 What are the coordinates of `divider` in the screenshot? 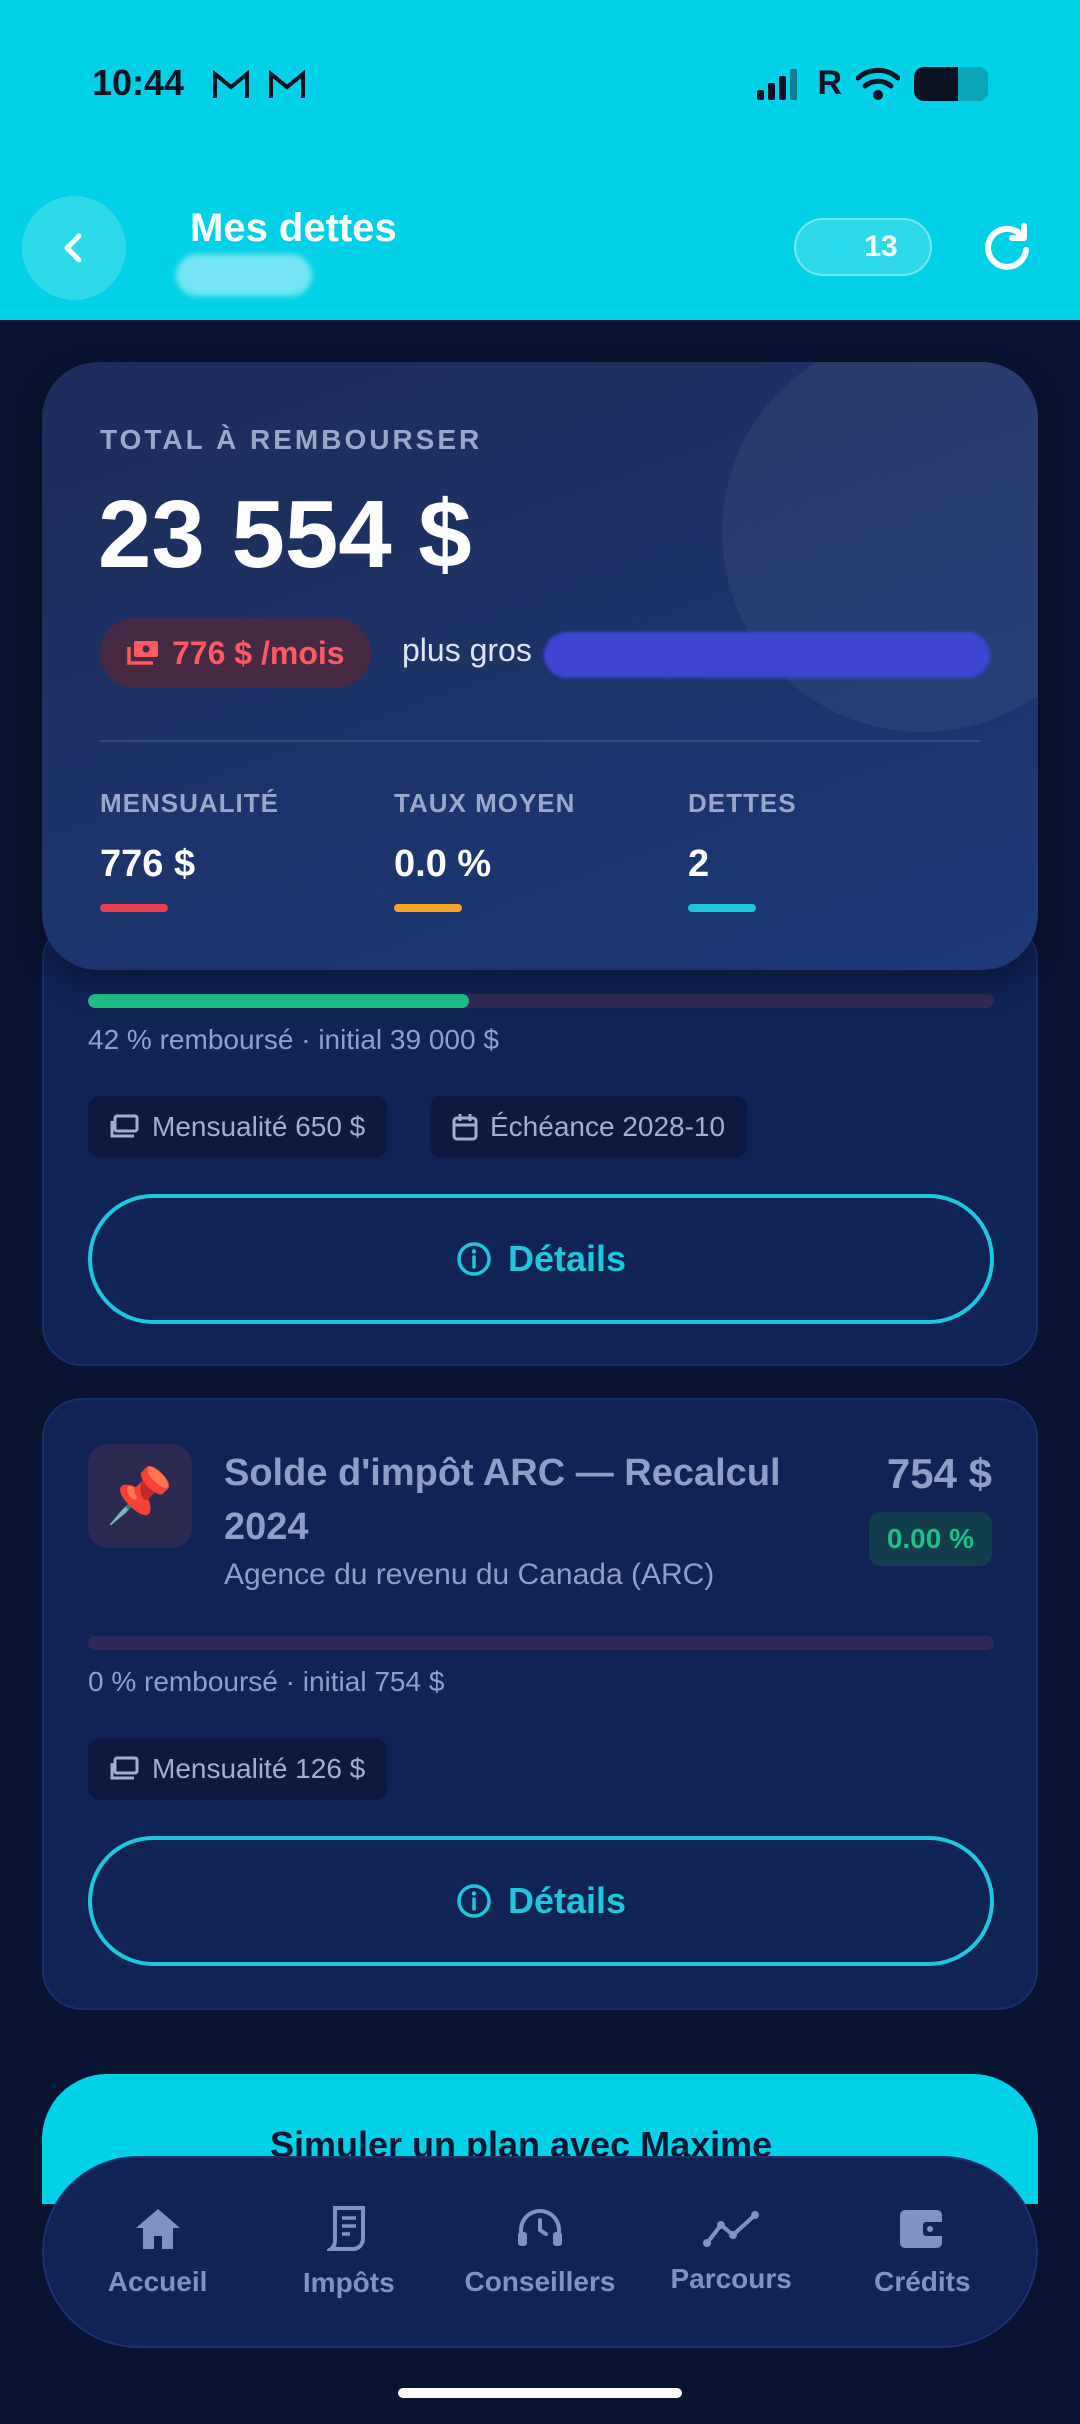 It's located at (540, 741).